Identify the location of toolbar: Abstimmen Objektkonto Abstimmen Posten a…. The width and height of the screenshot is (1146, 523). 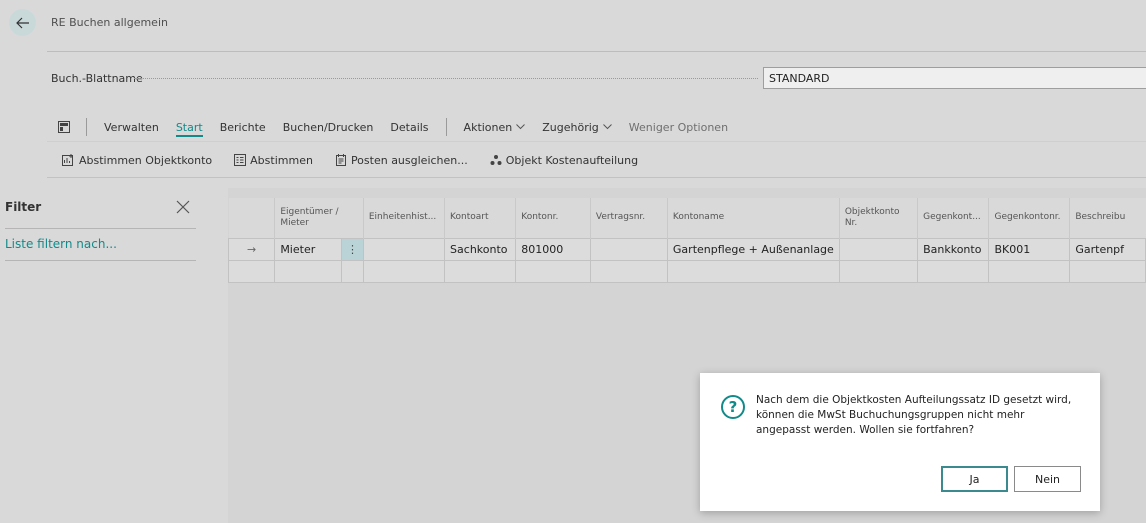
(361, 160).